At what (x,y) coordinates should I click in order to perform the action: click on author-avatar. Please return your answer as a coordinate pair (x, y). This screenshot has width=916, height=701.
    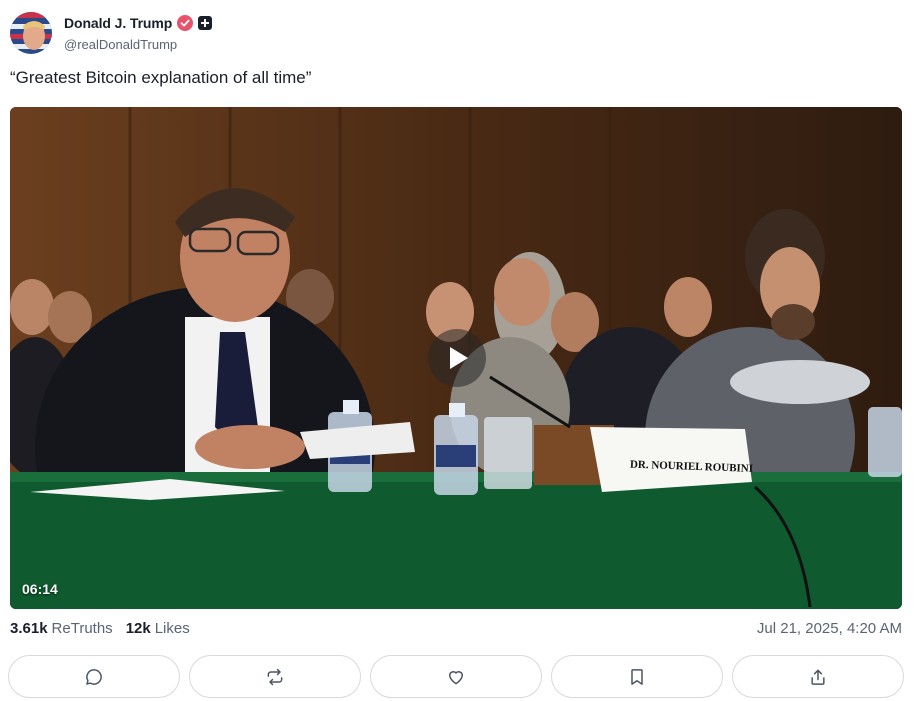
    Looking at the image, I should click on (31, 33).